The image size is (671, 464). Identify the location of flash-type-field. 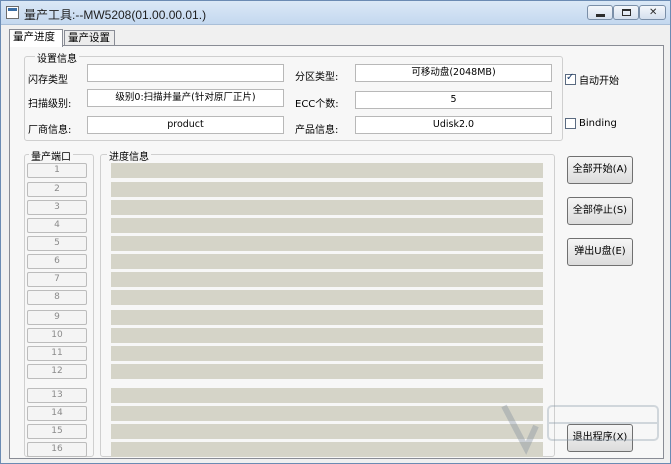
(185, 73).